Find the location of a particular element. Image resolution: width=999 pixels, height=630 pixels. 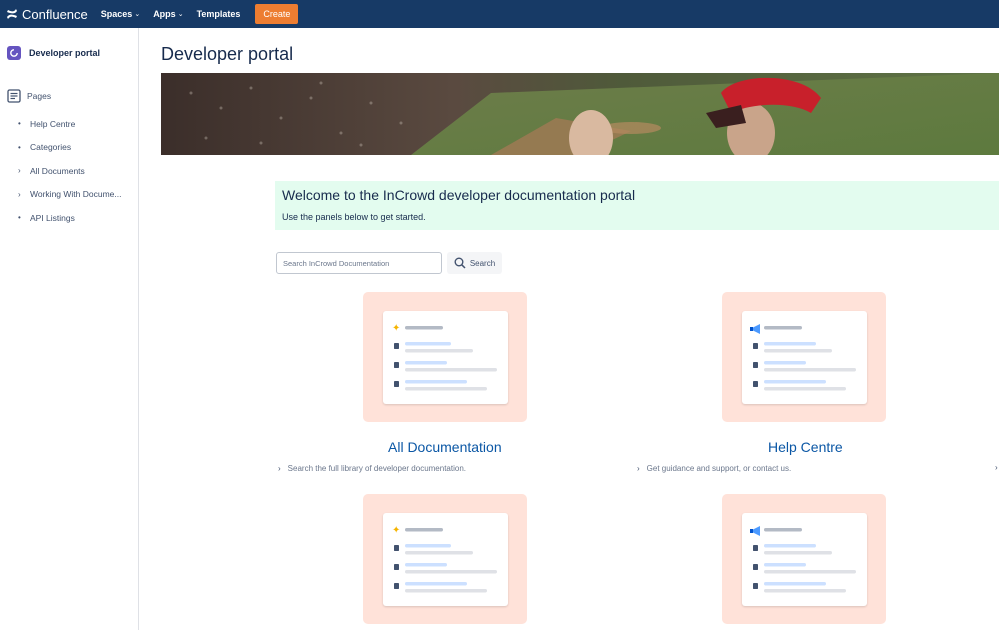

card-help-centre is located at coordinates (804, 357).